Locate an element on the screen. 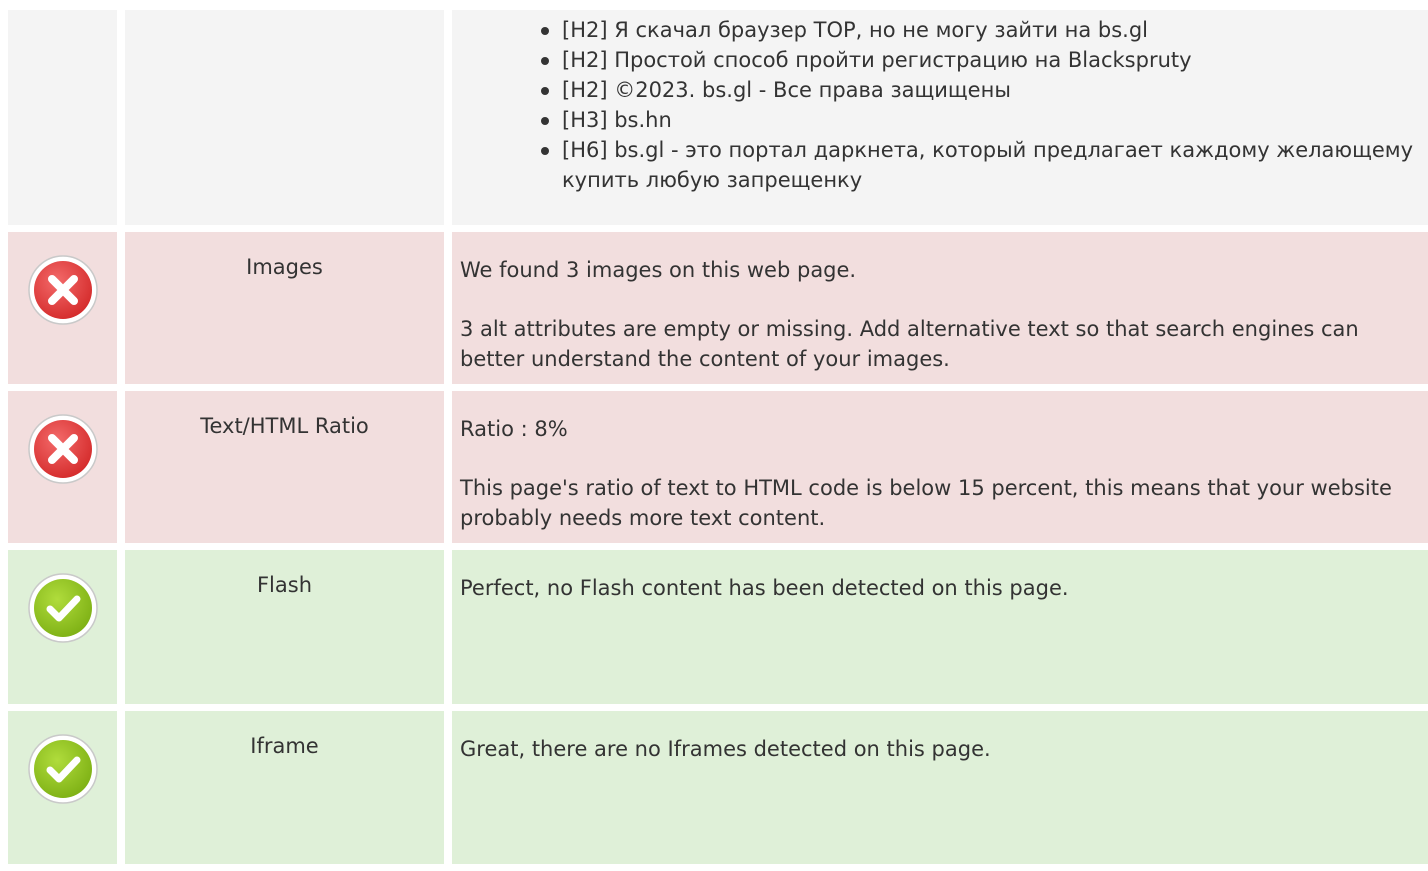 The image size is (1428, 871). ratio-label: Text/HTML Ratio is located at coordinates (284, 467).